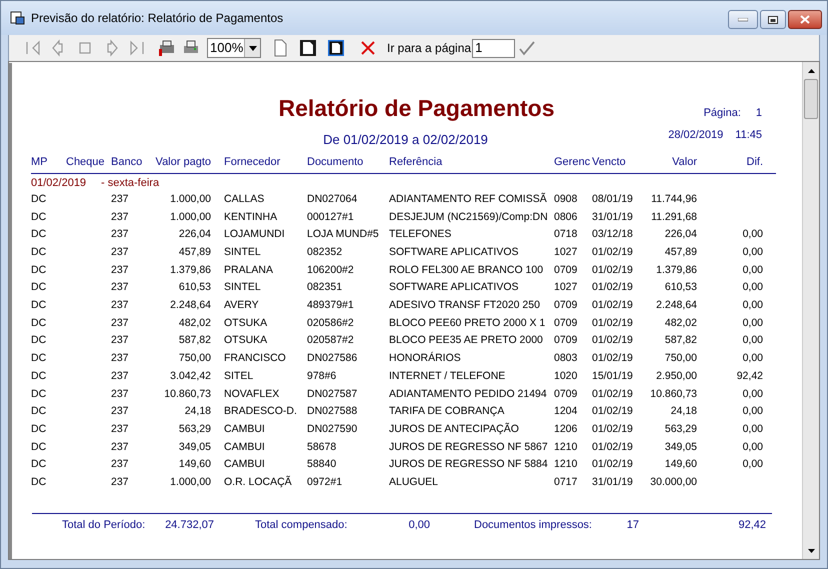 The image size is (828, 569). Describe the element at coordinates (190, 482) in the screenshot. I see `table-cell: 1.000,00` at that location.